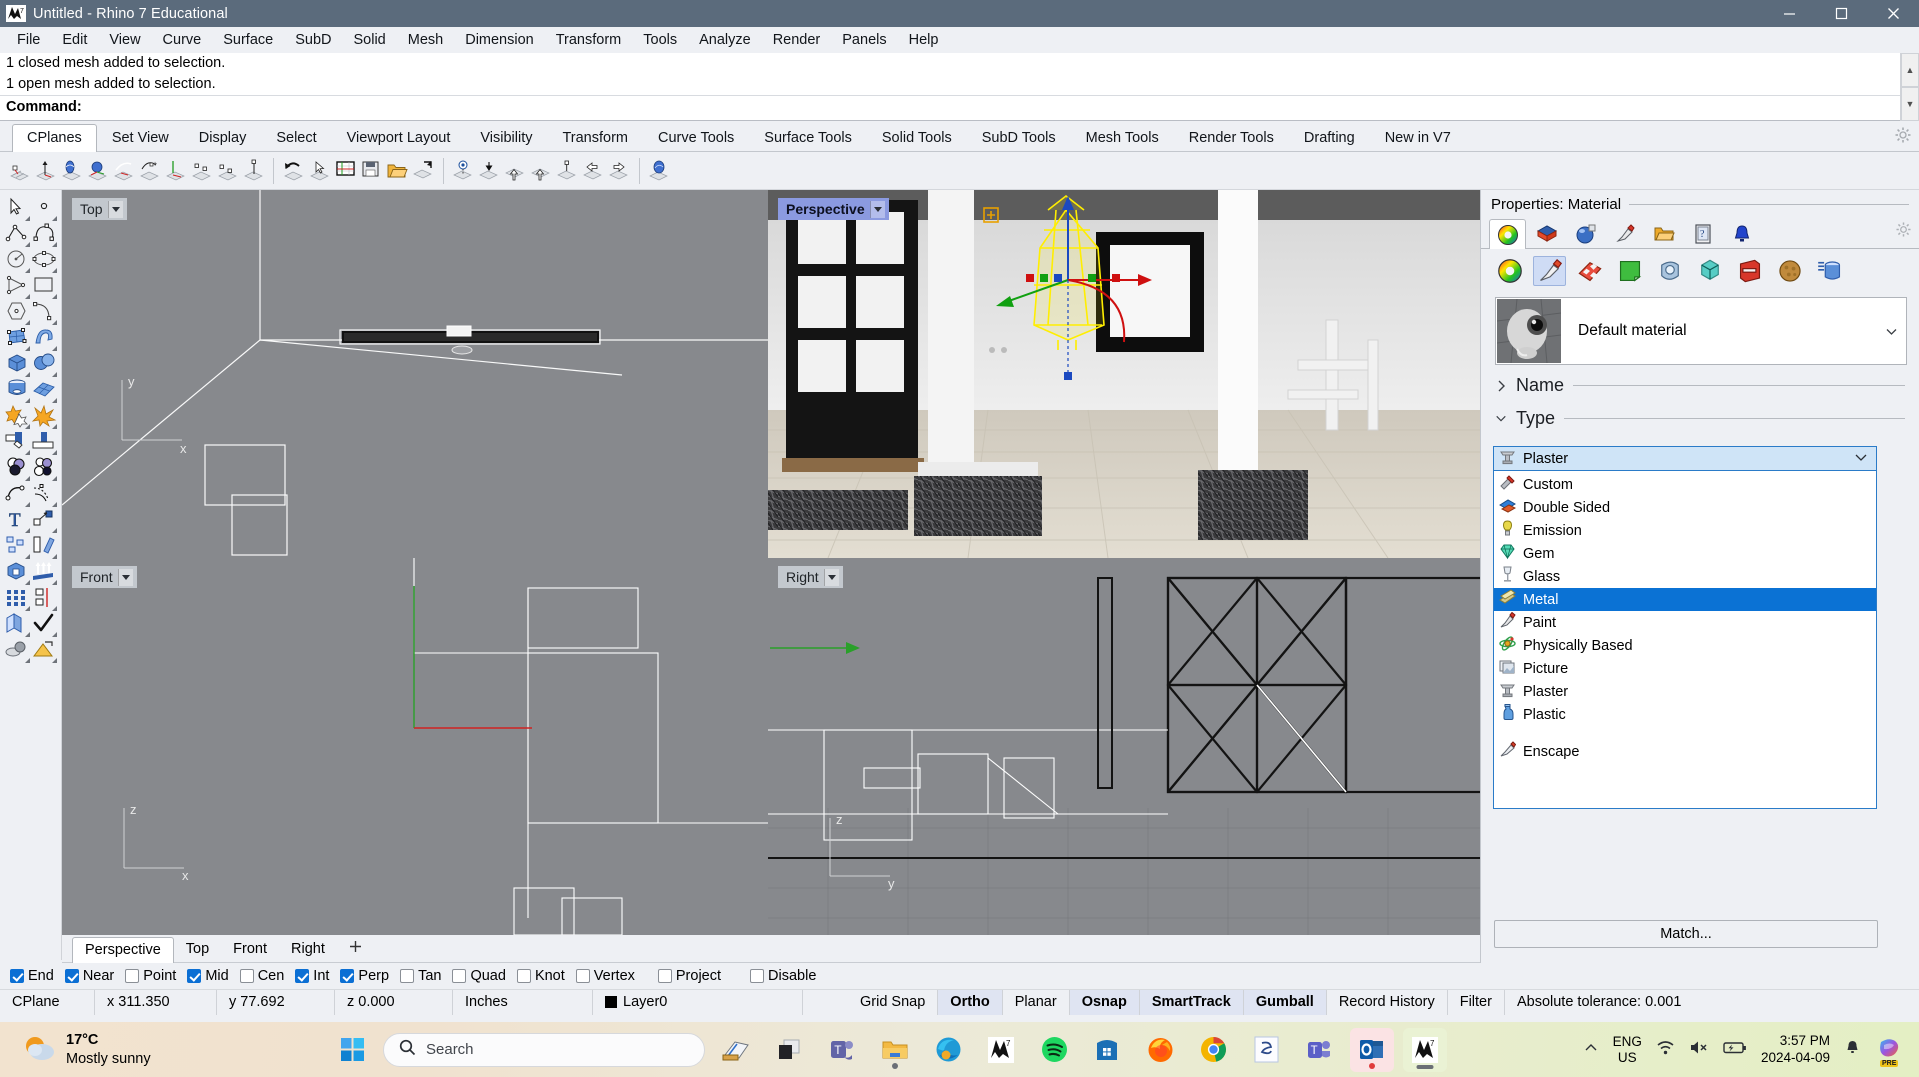  What do you see at coordinates (17, 313) in the screenshot?
I see `polygon-hexagon-icon` at bounding box center [17, 313].